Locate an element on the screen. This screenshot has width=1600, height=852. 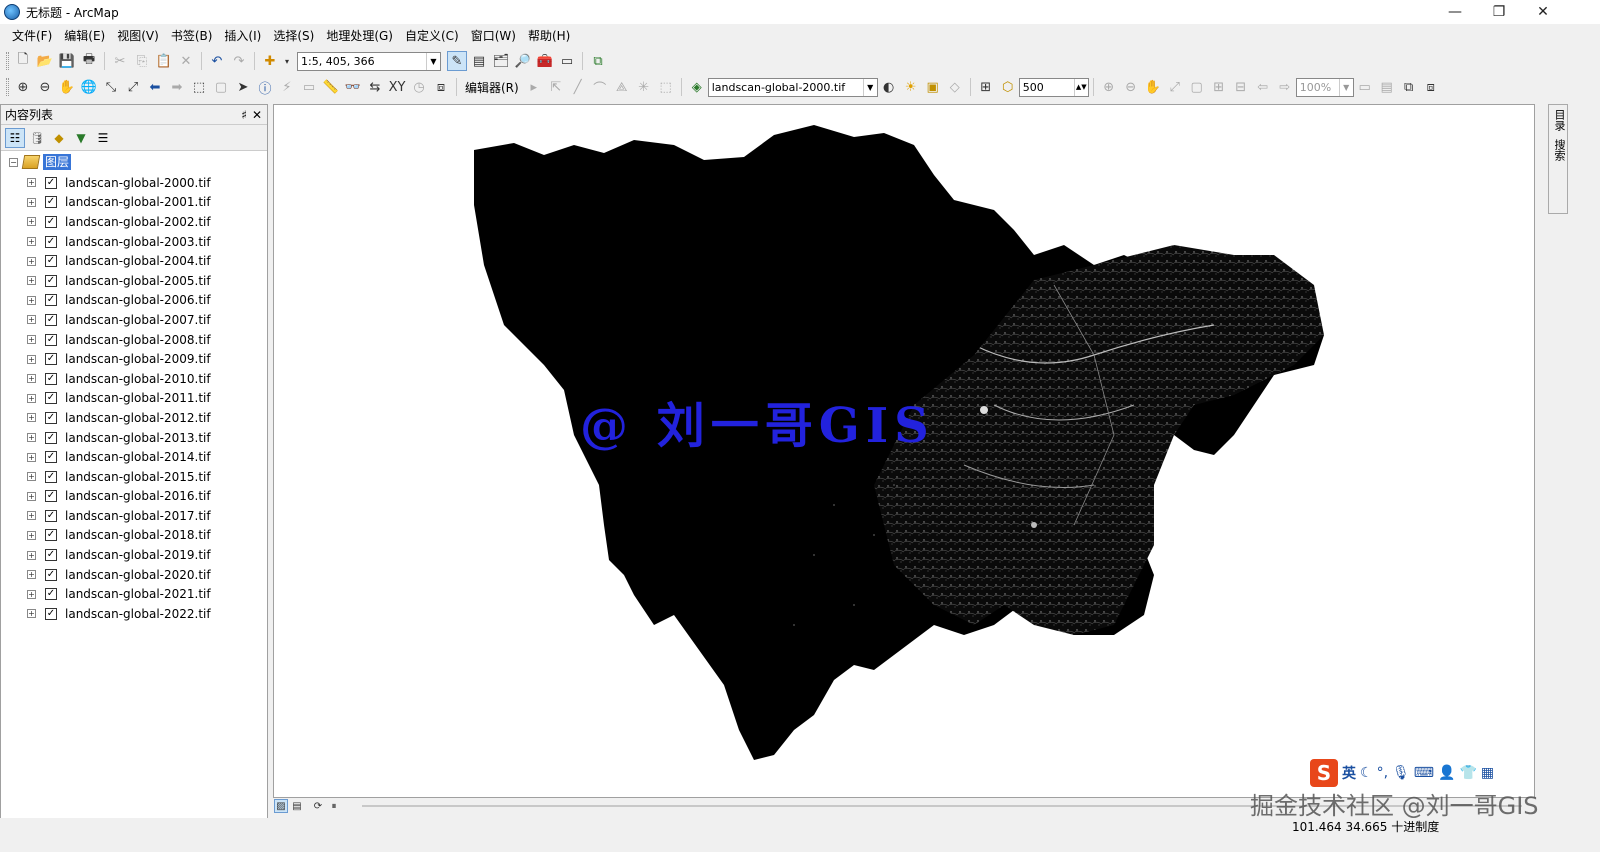
list-by-visibility-icon: ◆ is located at coordinates (59, 138).